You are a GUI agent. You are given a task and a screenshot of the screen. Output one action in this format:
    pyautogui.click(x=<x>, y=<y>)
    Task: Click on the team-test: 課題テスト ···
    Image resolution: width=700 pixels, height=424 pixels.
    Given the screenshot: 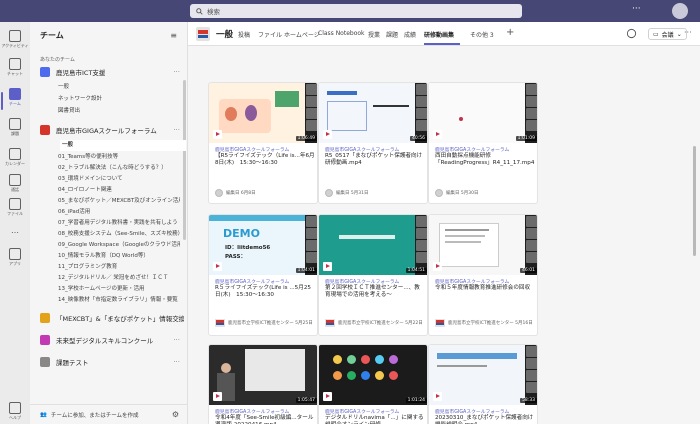 What is the action you would take?
    pyautogui.click(x=112, y=362)
    